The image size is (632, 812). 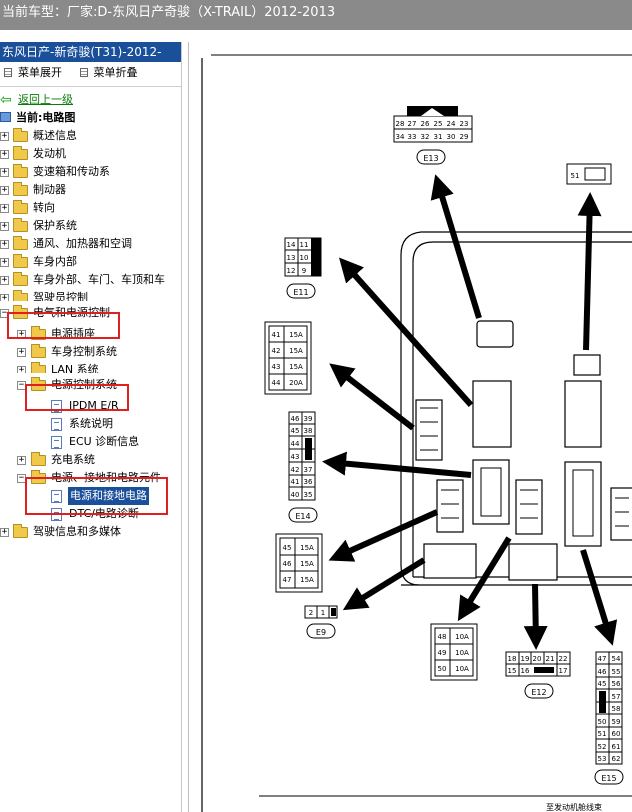 What do you see at coordinates (438, 124) in the screenshot?
I see `pin-label: 25` at bounding box center [438, 124].